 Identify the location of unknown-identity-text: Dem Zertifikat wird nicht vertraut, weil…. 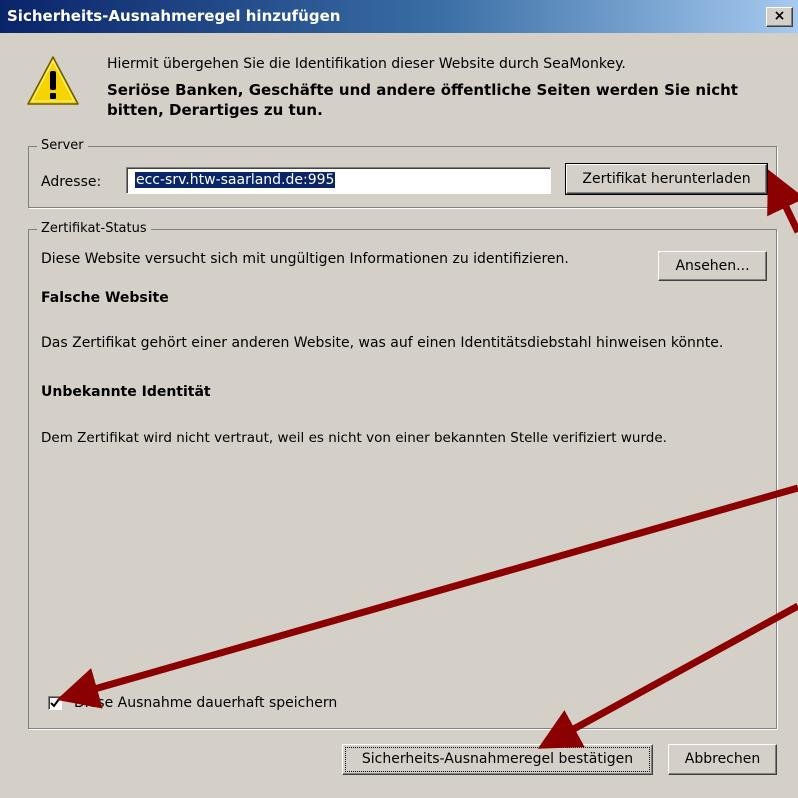
(354, 438).